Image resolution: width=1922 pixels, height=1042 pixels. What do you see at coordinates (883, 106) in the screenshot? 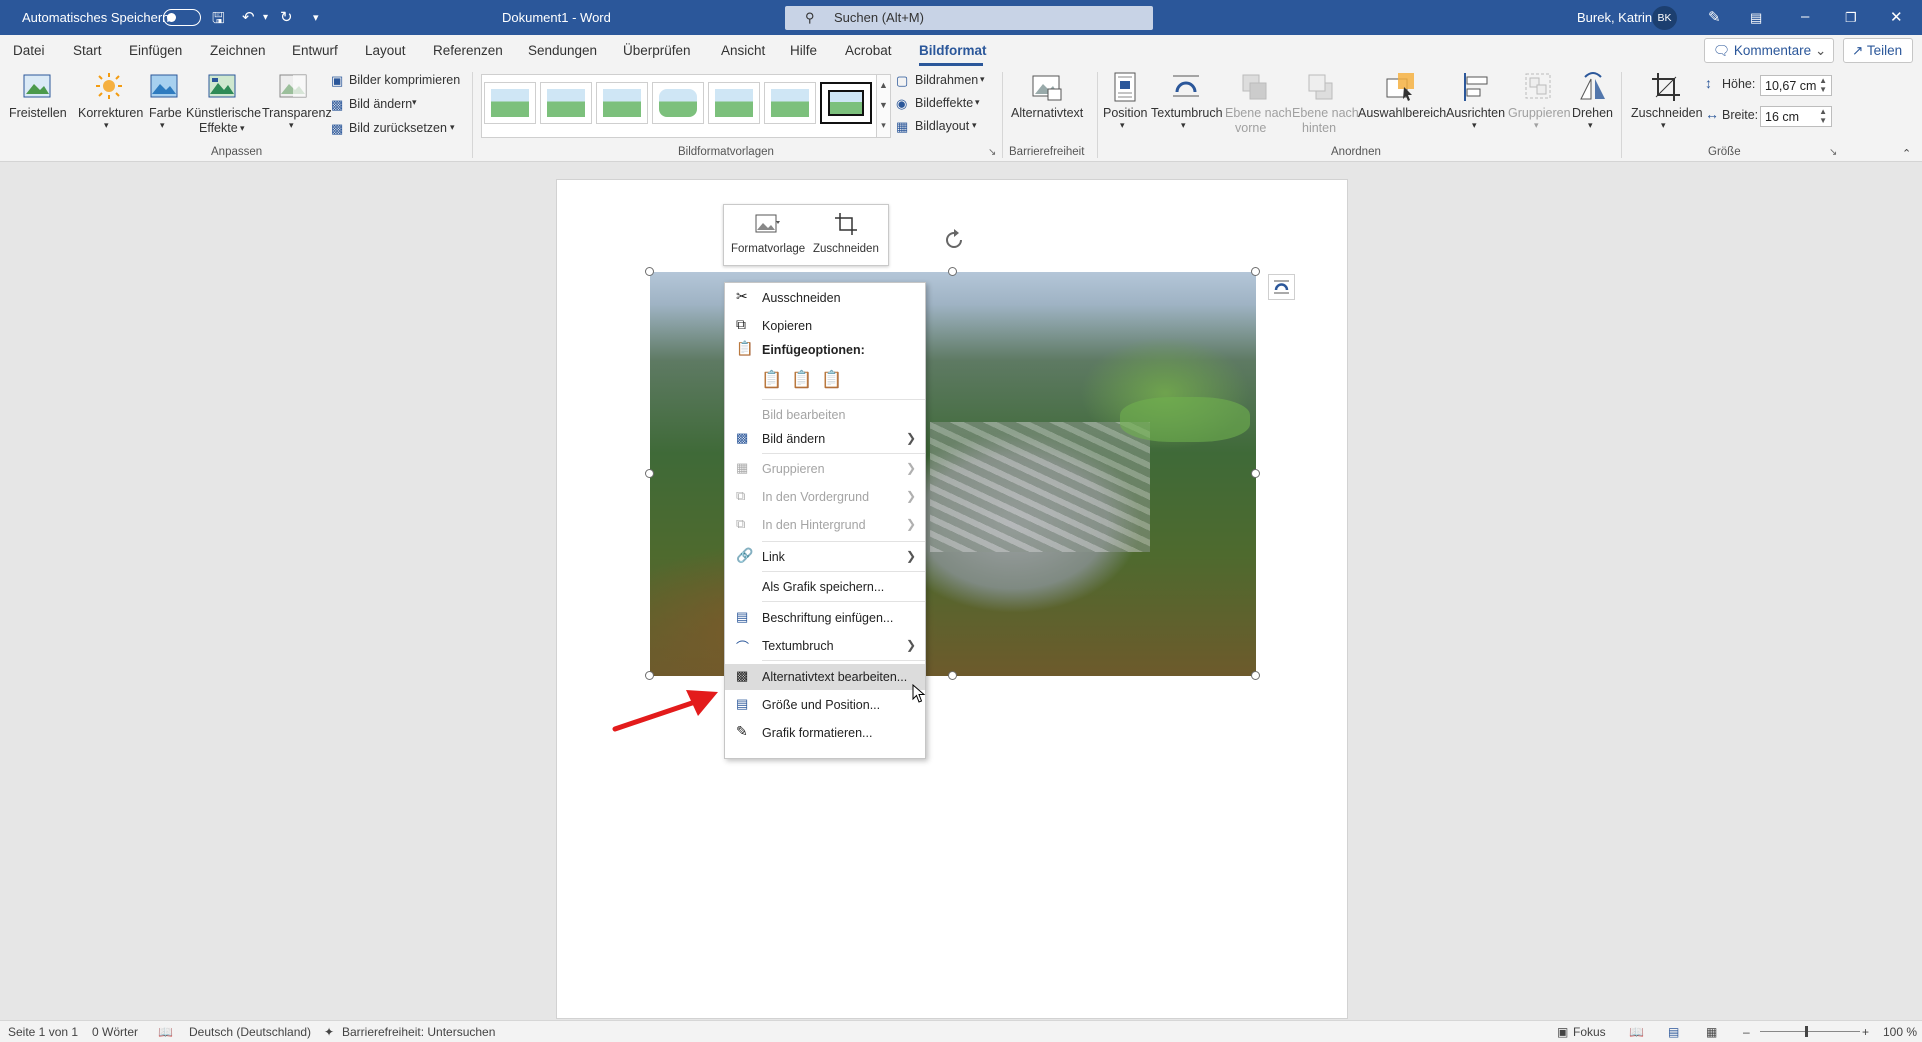
I see `gallery-scroll: ▲ ▼ ▾` at bounding box center [883, 106].